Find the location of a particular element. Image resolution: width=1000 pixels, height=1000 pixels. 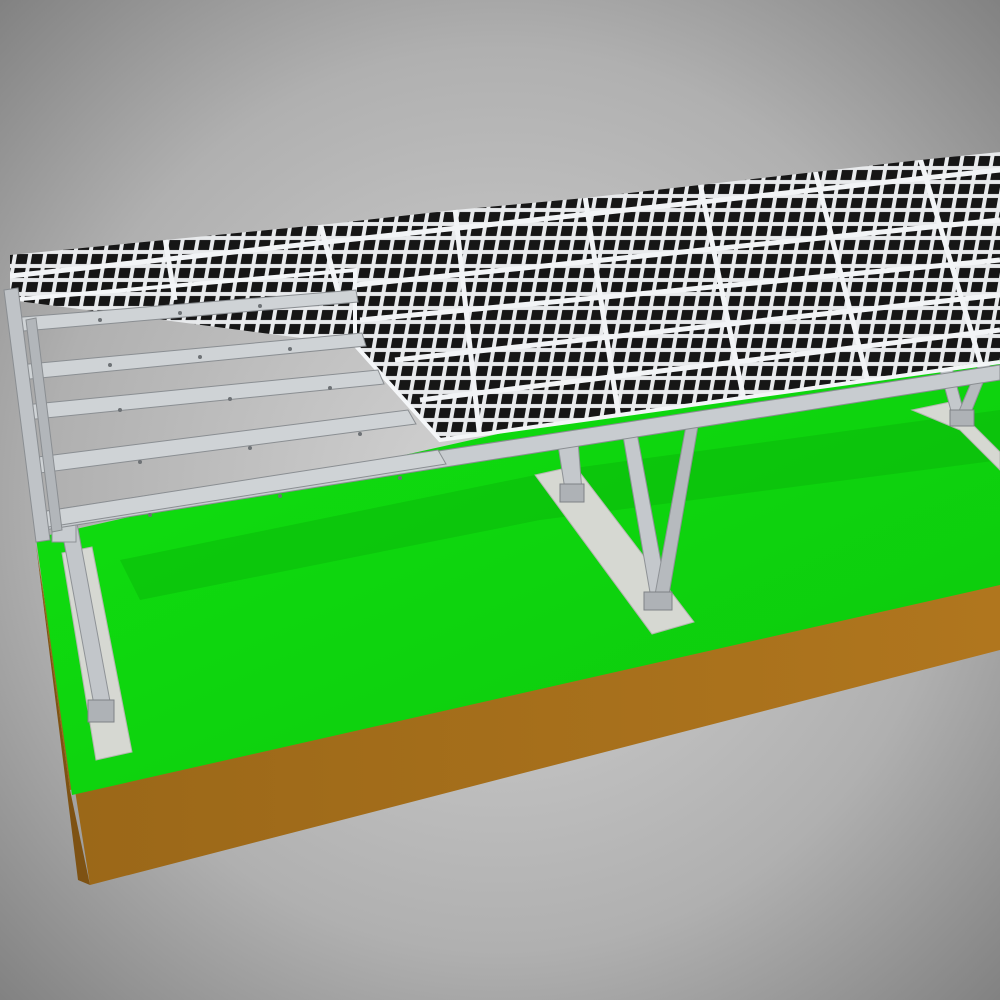

post-left-base-plate is located at coordinates (101, 711).